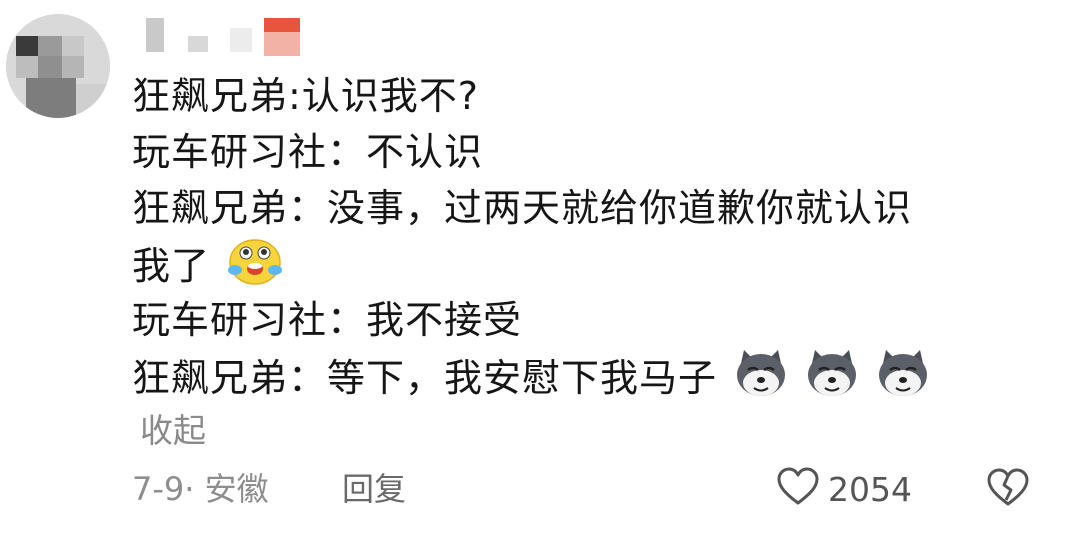 Image resolution: width=1080 pixels, height=538 pixels. I want to click on comment-line: 狂飙兄弟：没事，过两天就给你道歉你就认识, so click(522, 208).